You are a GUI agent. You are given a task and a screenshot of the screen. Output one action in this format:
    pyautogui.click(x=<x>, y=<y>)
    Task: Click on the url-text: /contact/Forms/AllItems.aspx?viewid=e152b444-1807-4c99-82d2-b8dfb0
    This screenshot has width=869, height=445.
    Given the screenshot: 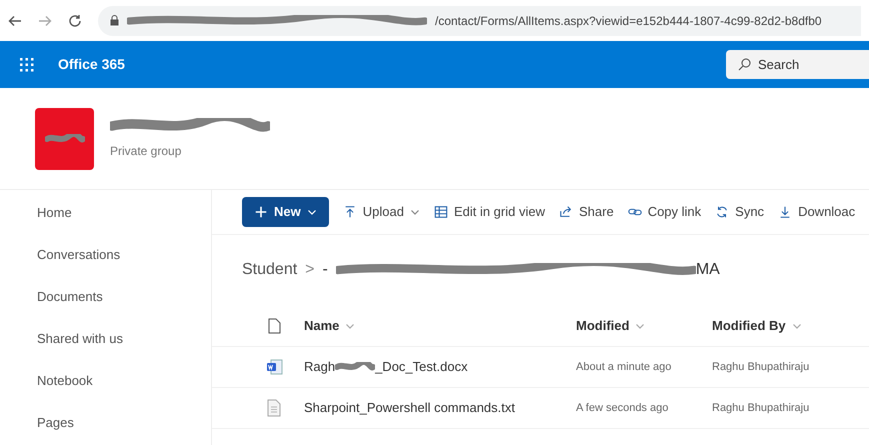 What is the action you would take?
    pyautogui.click(x=628, y=21)
    